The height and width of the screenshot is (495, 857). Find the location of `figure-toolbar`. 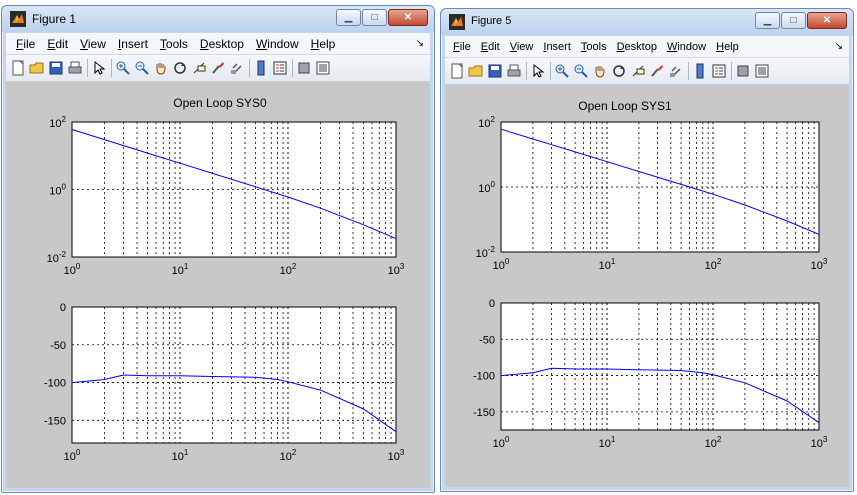

figure-toolbar is located at coordinates (647, 71).